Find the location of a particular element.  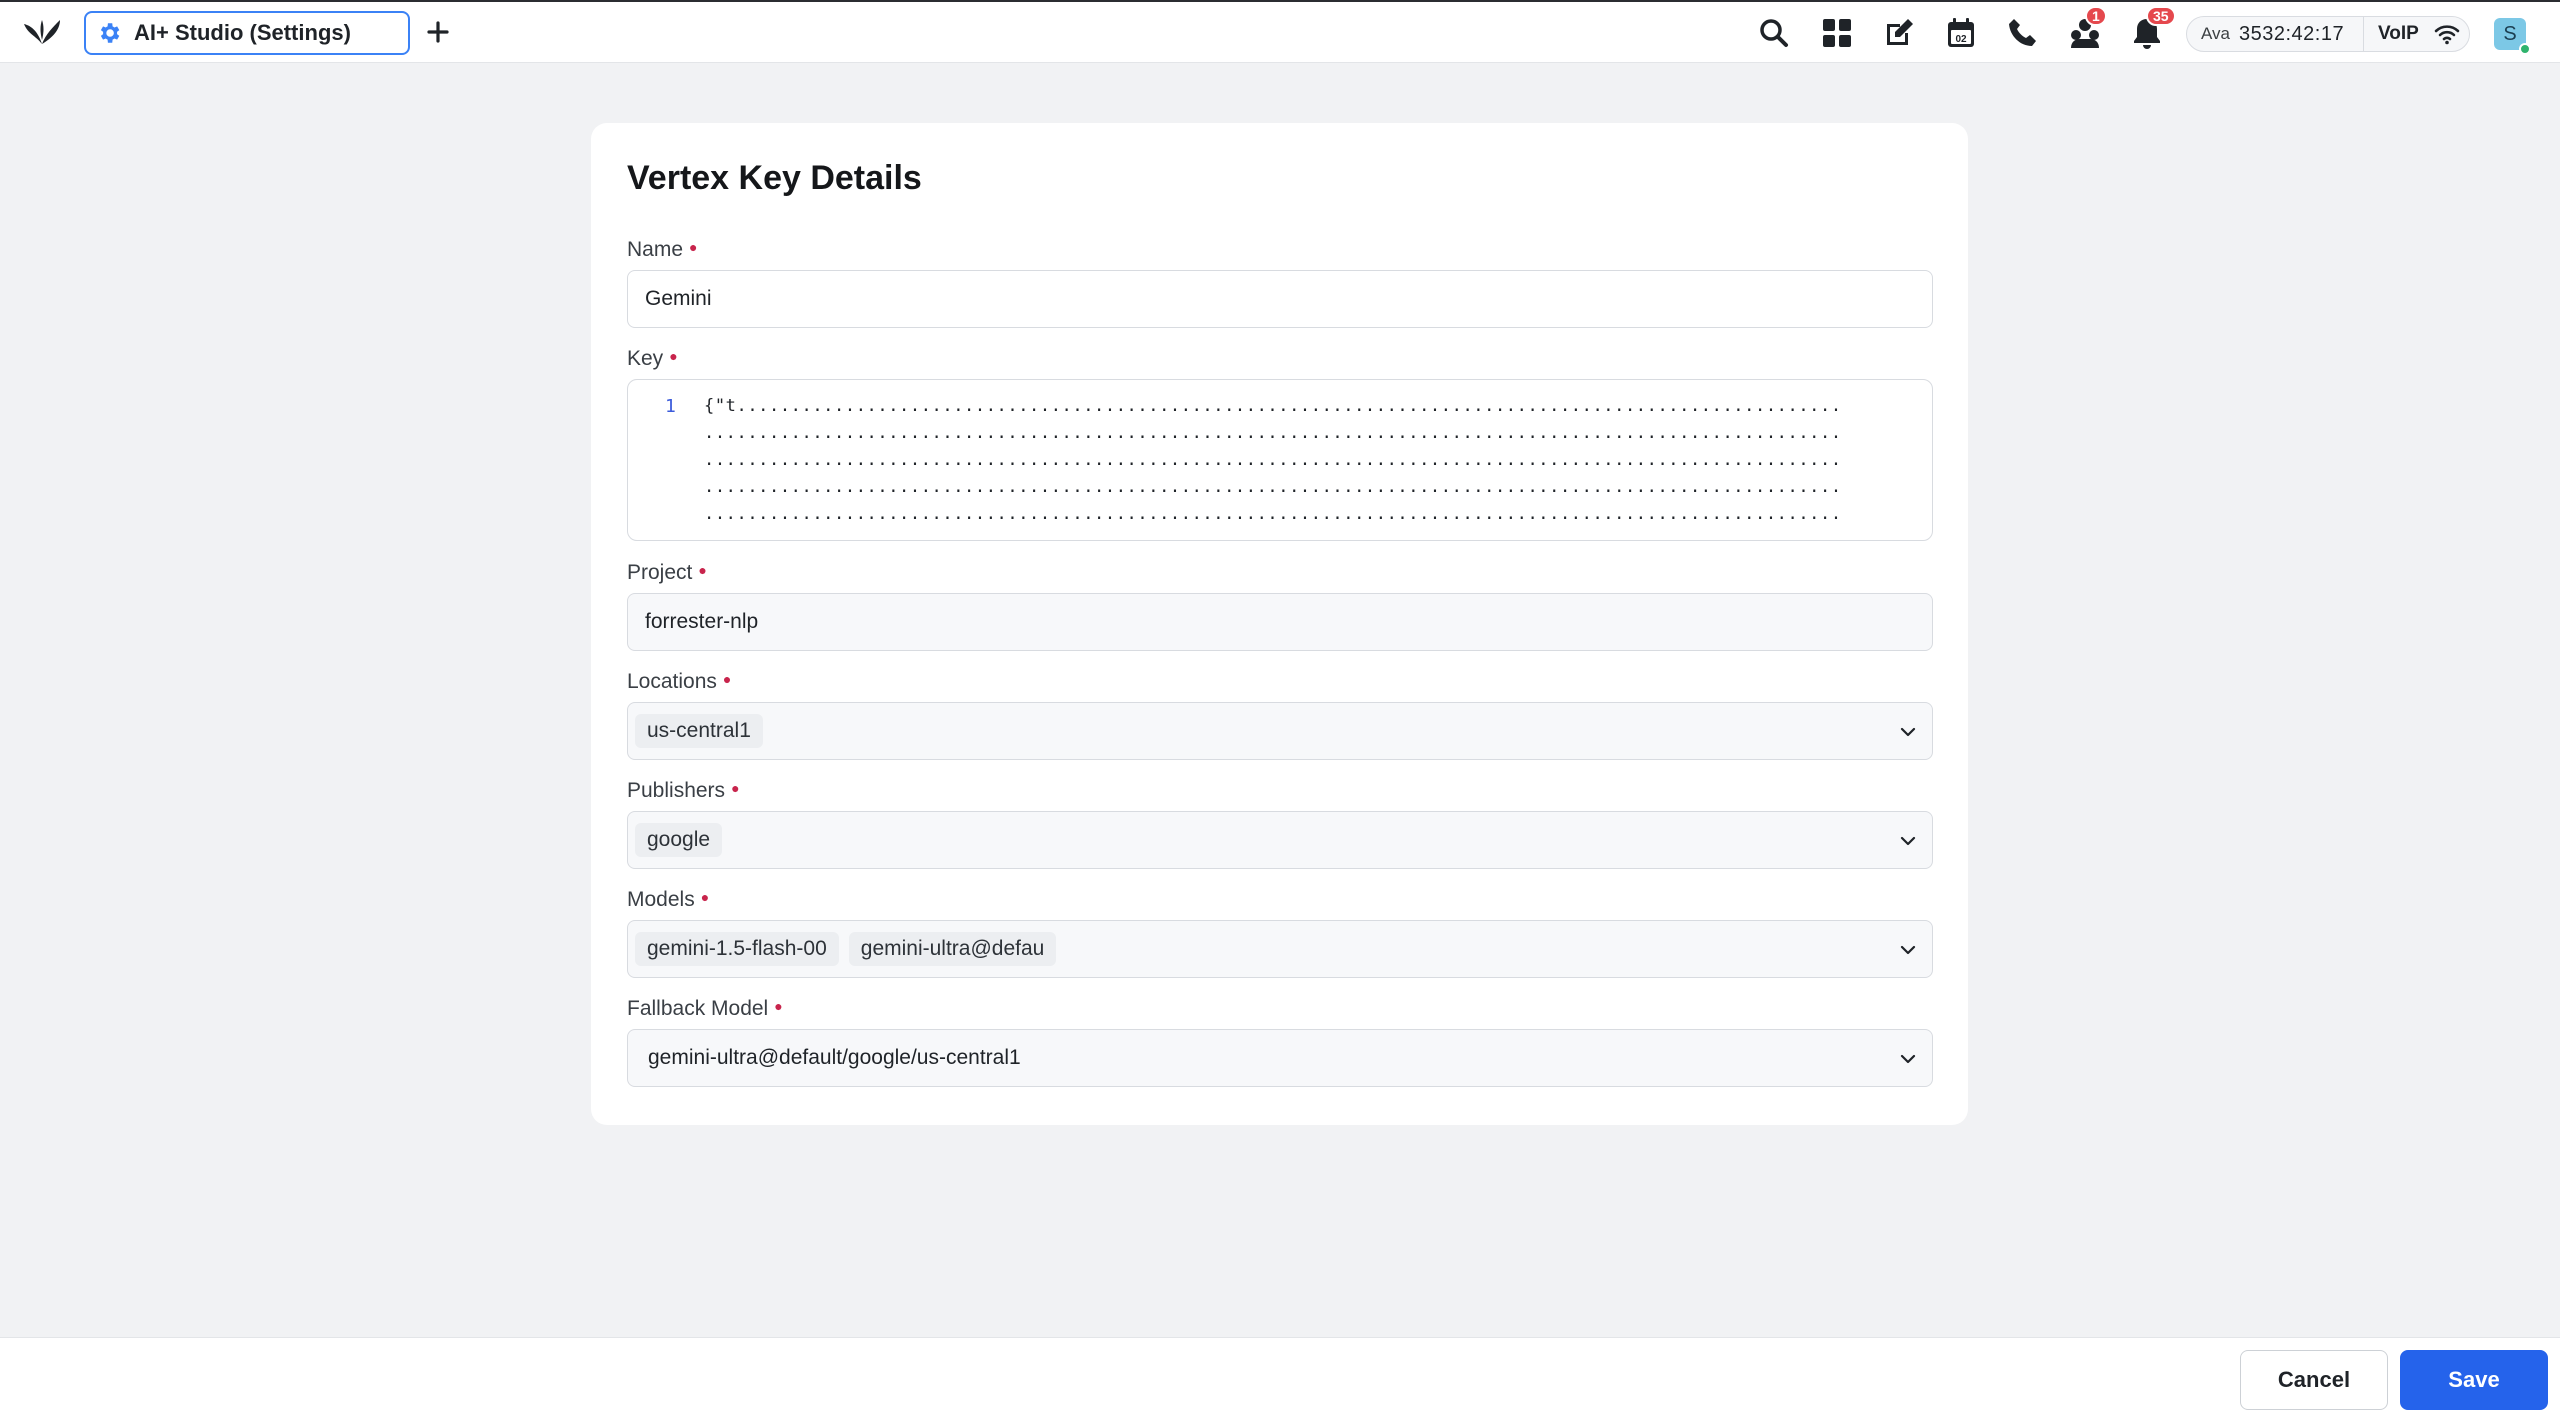

user-avatar: S is located at coordinates (2512, 36).